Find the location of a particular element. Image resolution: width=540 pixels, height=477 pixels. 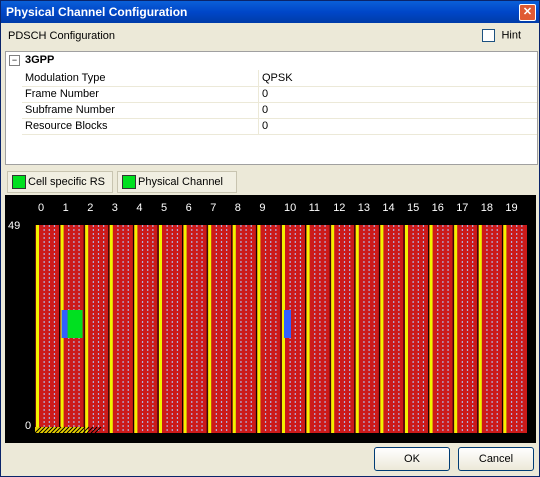

property-value: QPSK is located at coordinates (277, 78).